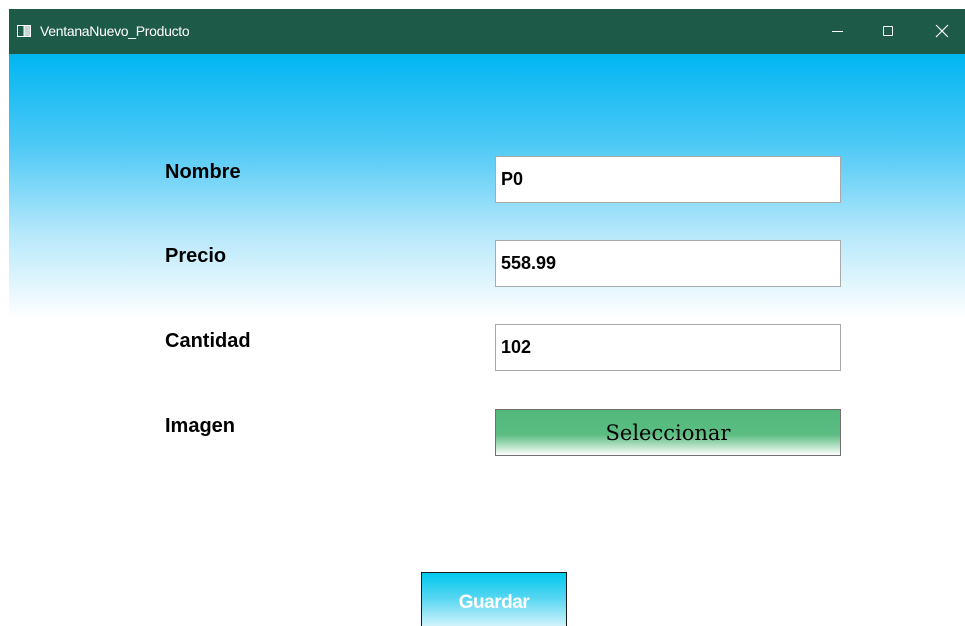 Image resolution: width=965 pixels, height=626 pixels. I want to click on close-icon, so click(942, 31).